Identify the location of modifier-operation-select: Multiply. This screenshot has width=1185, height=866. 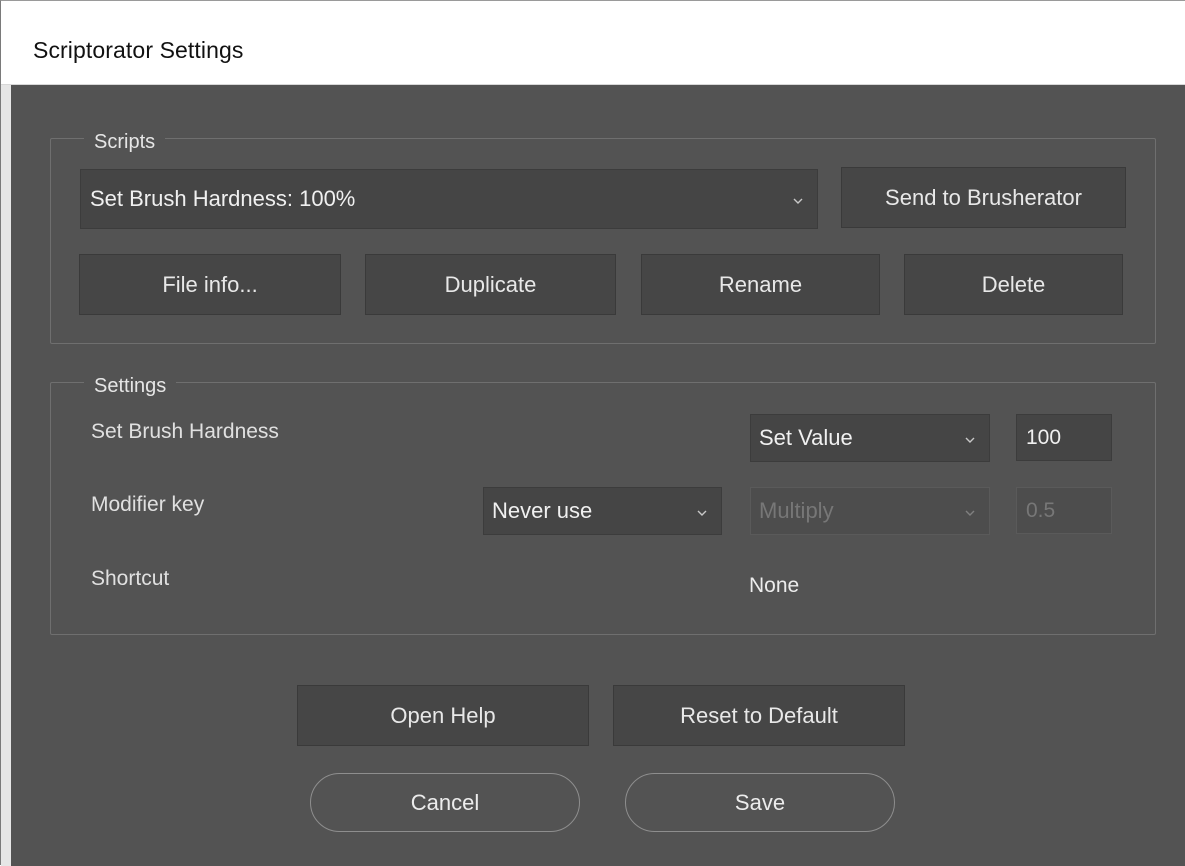
(870, 511).